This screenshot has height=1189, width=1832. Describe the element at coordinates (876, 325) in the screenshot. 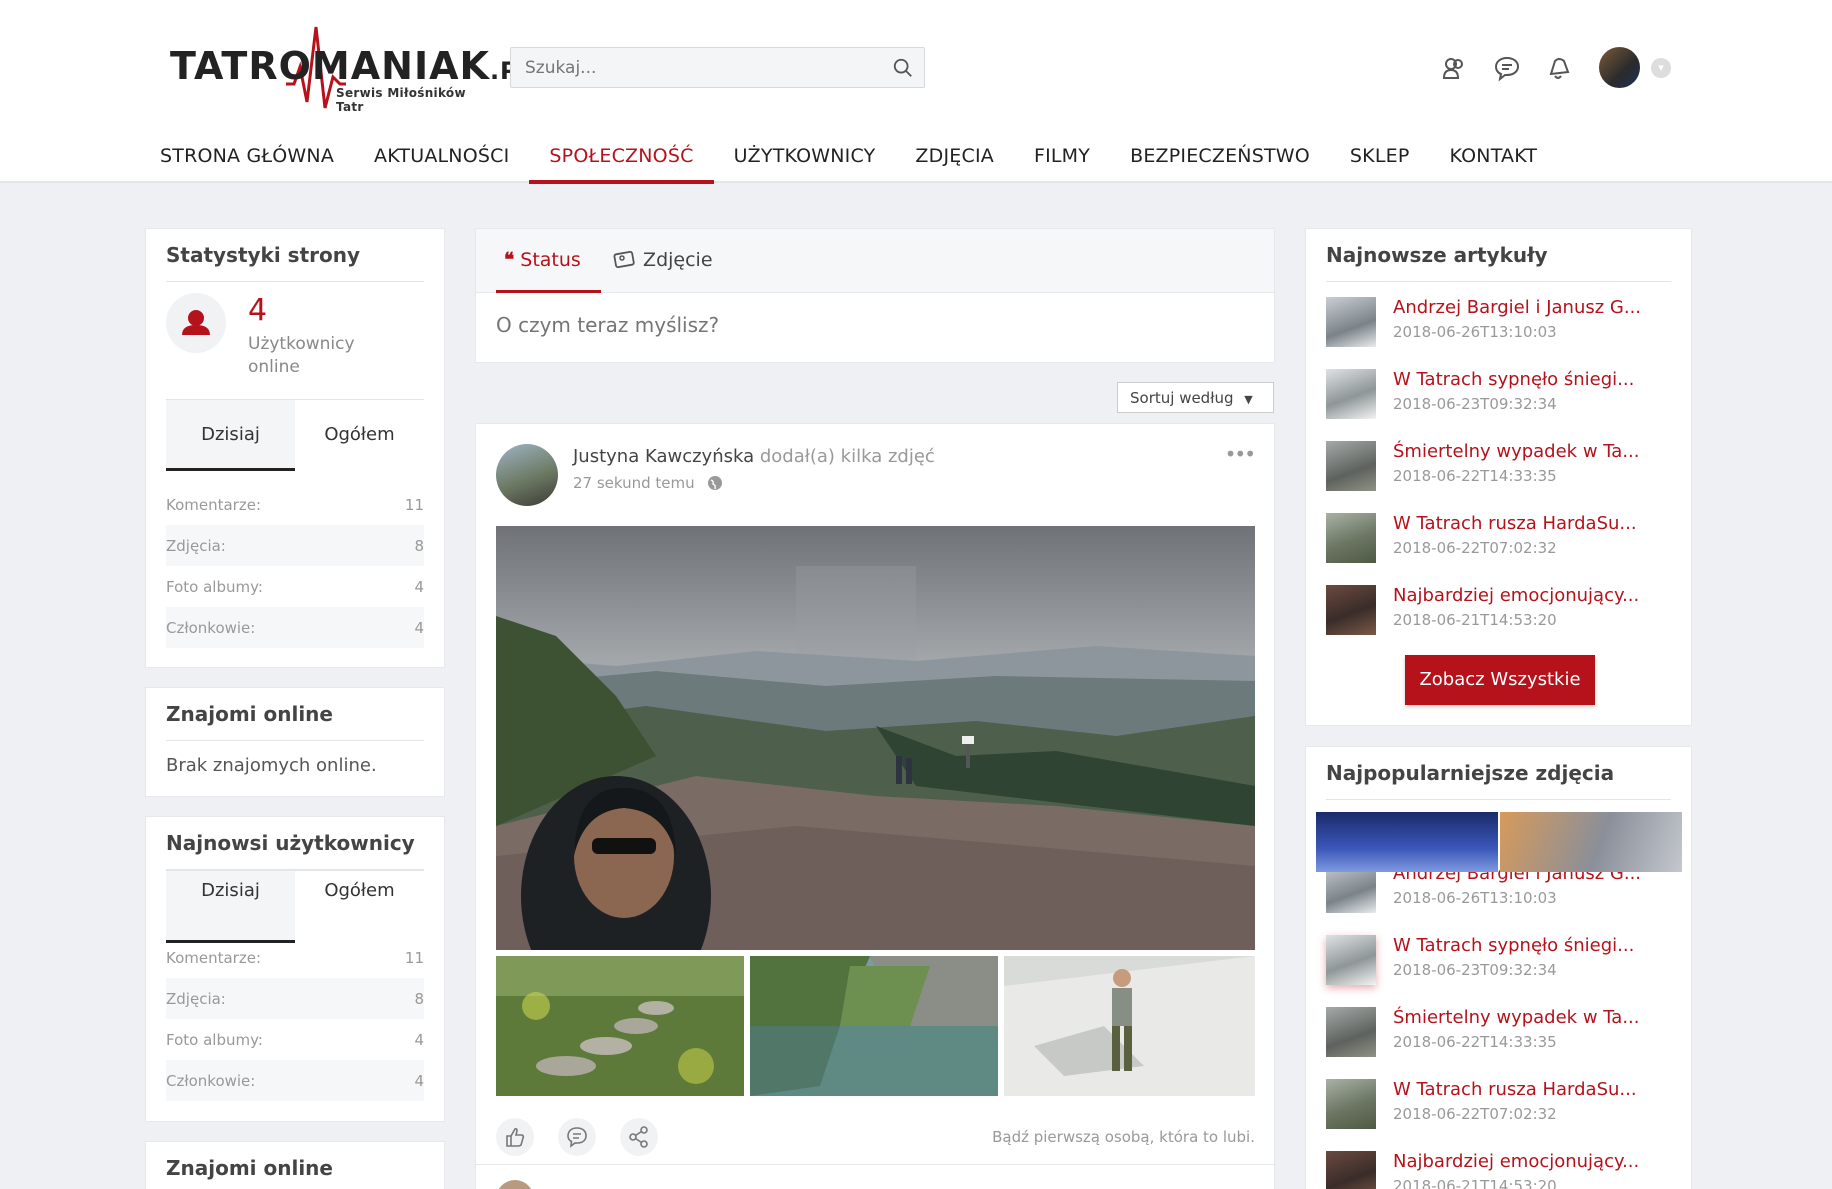

I see `status-input` at that location.